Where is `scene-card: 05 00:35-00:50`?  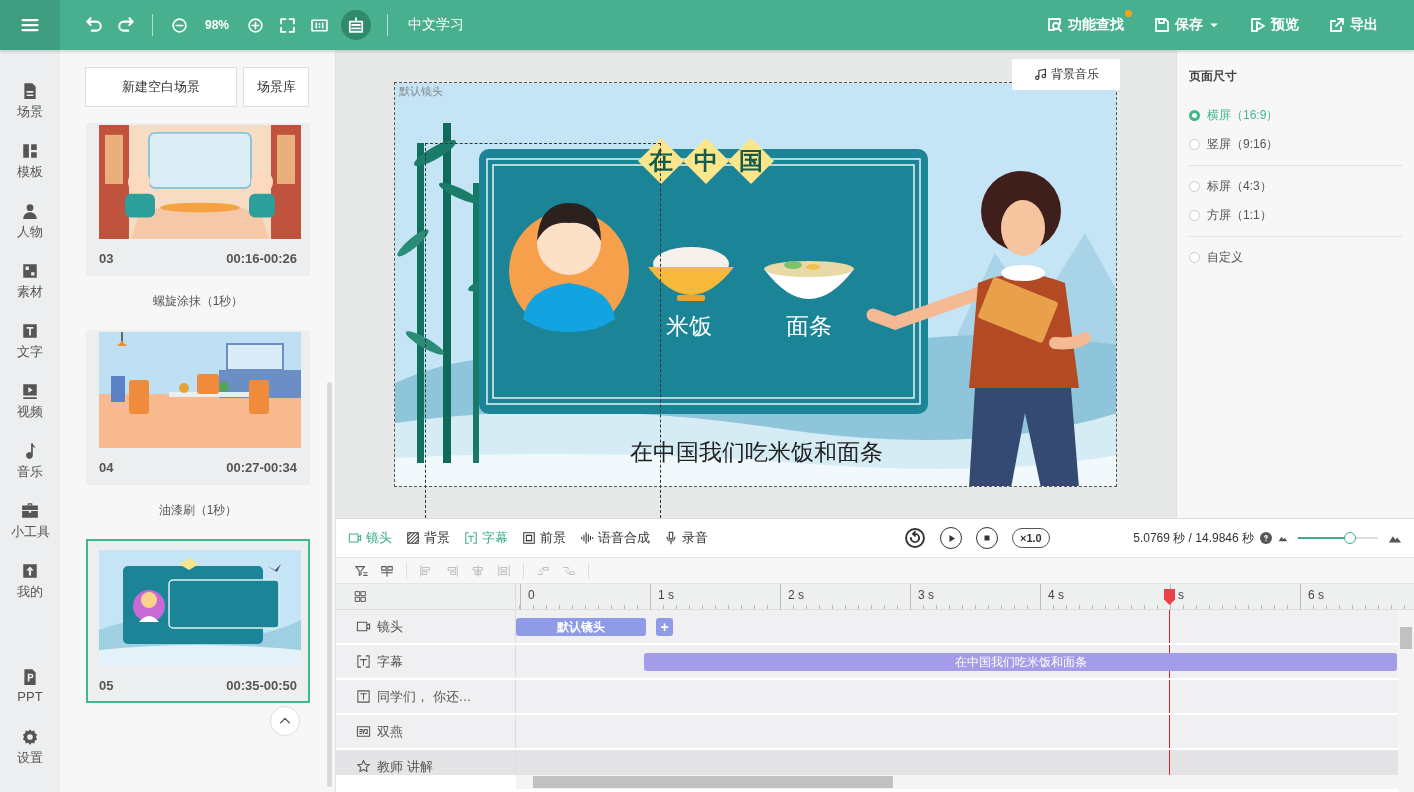
scene-card: 05 00:35-00:50 is located at coordinates (198, 621).